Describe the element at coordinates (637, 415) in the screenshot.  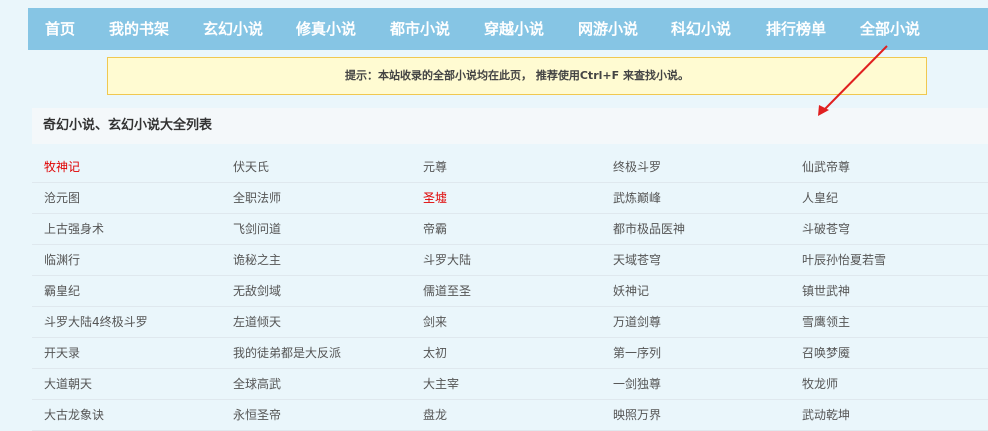
I see `book-link: 映照万界` at that location.